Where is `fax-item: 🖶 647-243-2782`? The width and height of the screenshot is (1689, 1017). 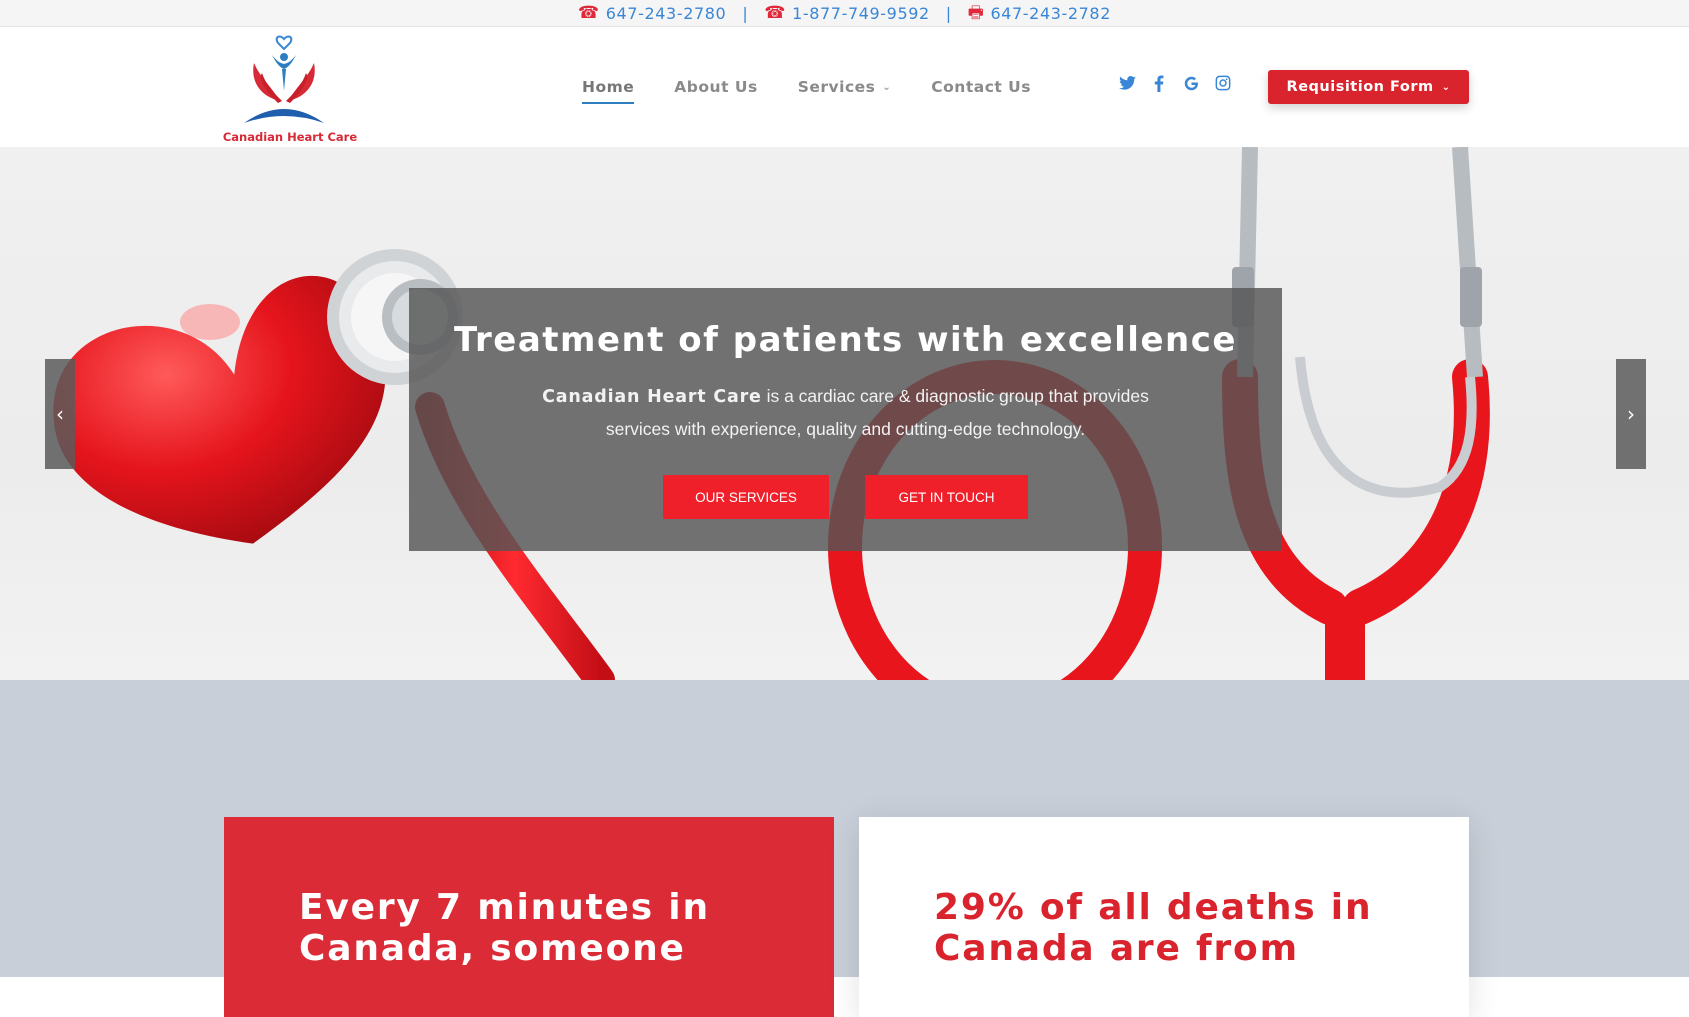 fax-item: 🖶 647-243-2782 is located at coordinates (1039, 13).